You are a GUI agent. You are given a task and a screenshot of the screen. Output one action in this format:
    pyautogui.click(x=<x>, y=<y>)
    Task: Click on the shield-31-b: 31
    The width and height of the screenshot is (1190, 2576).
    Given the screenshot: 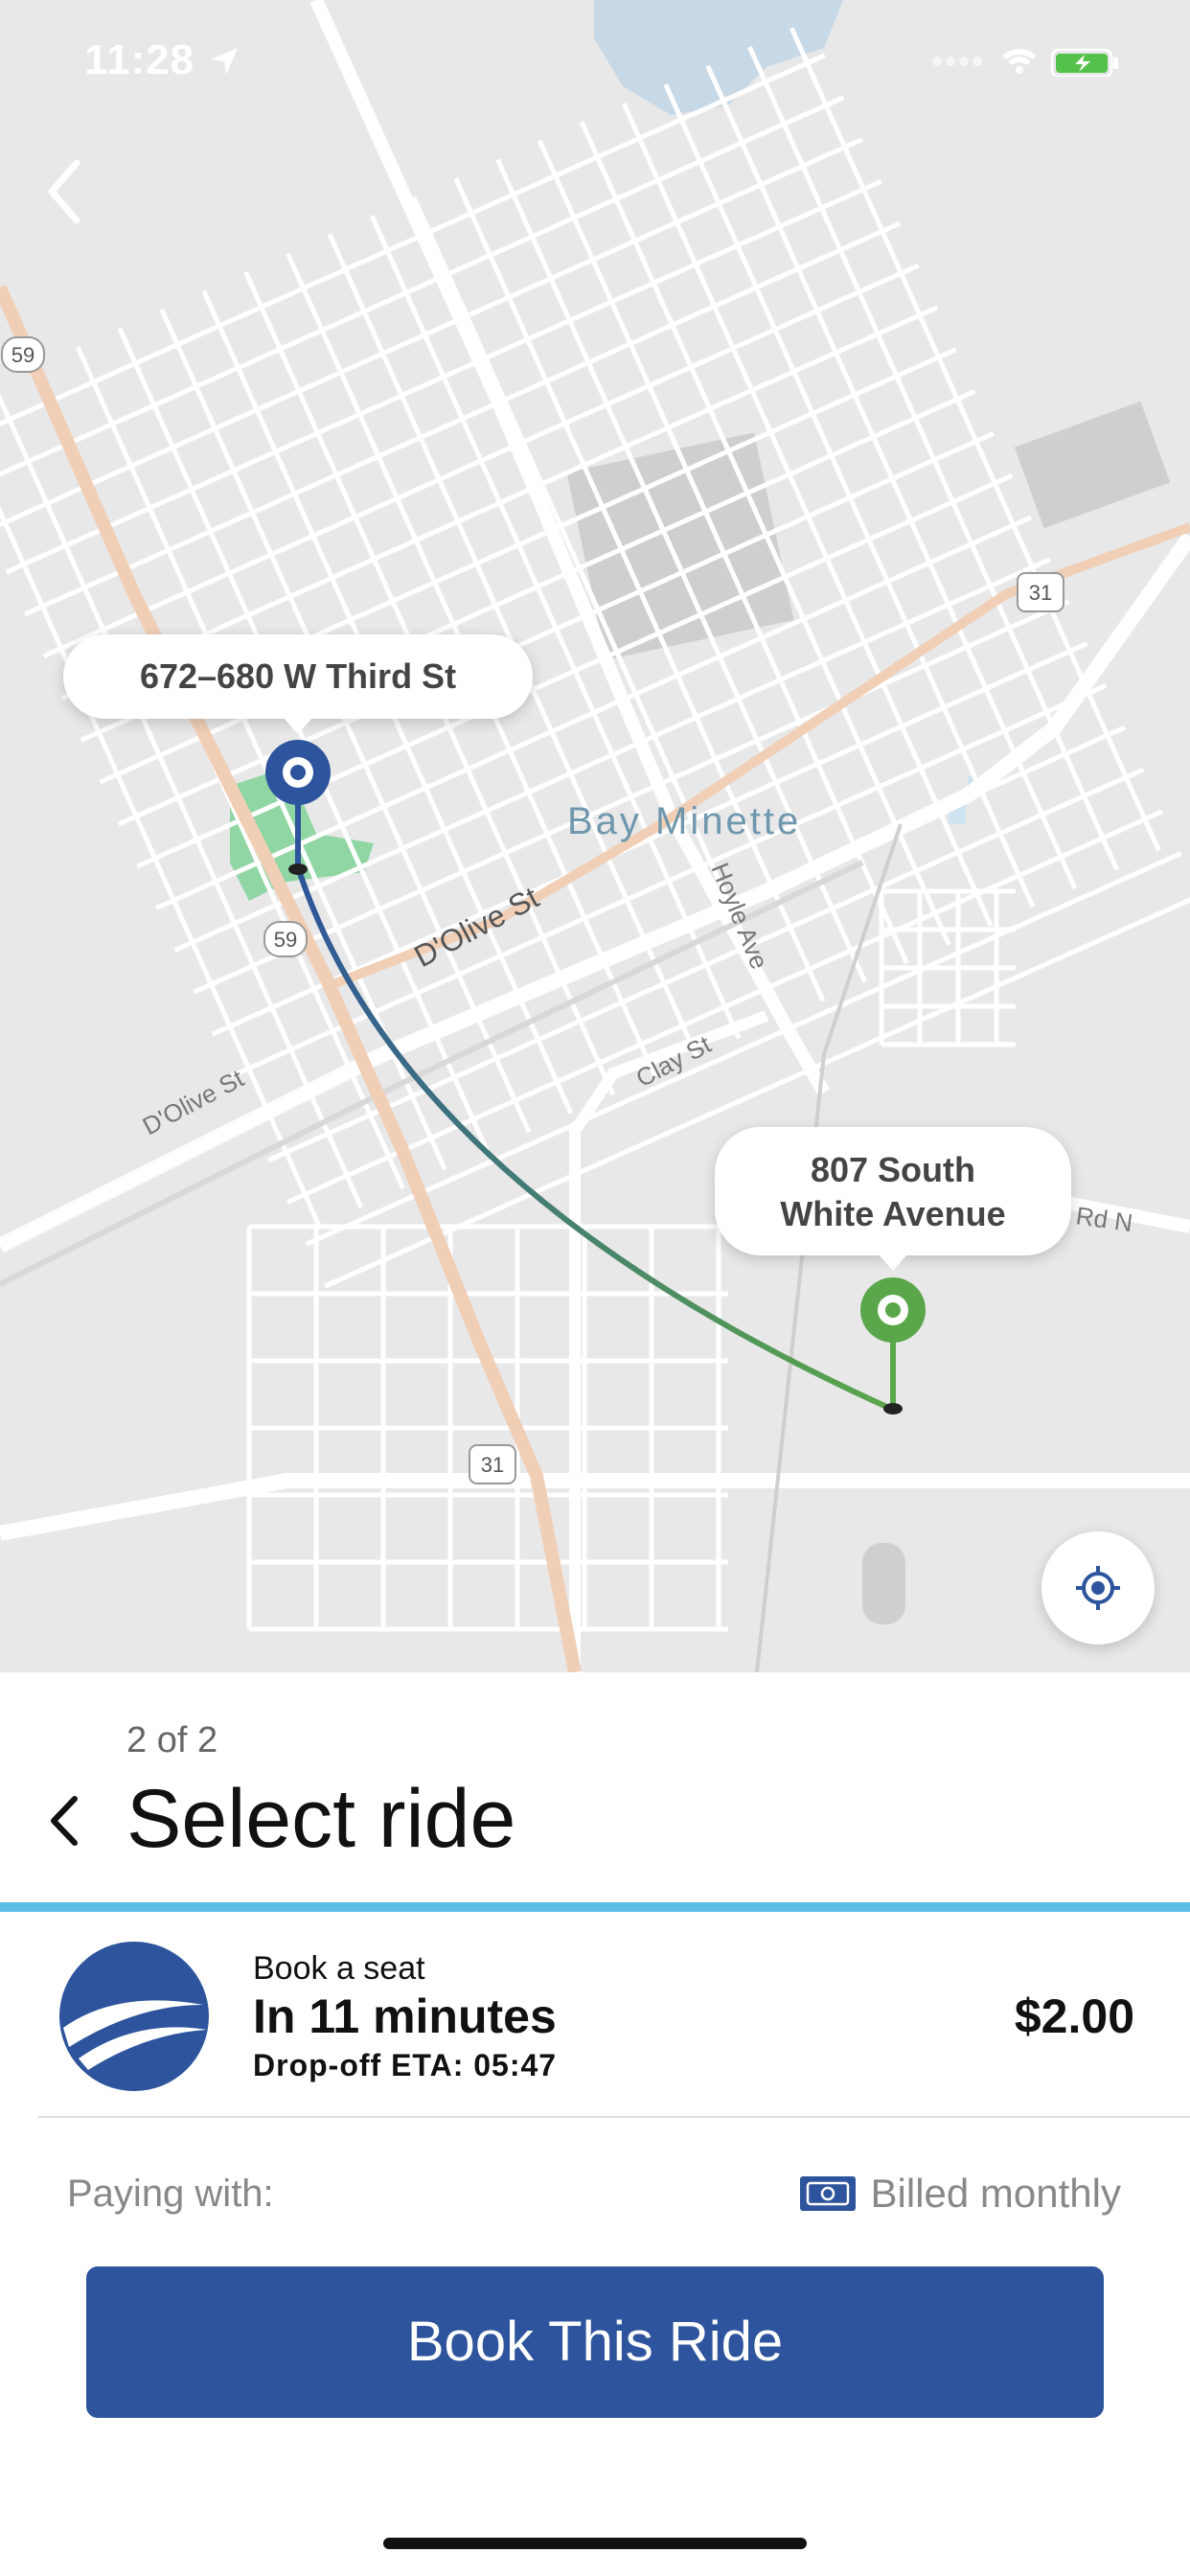 What is the action you would take?
    pyautogui.click(x=493, y=1464)
    